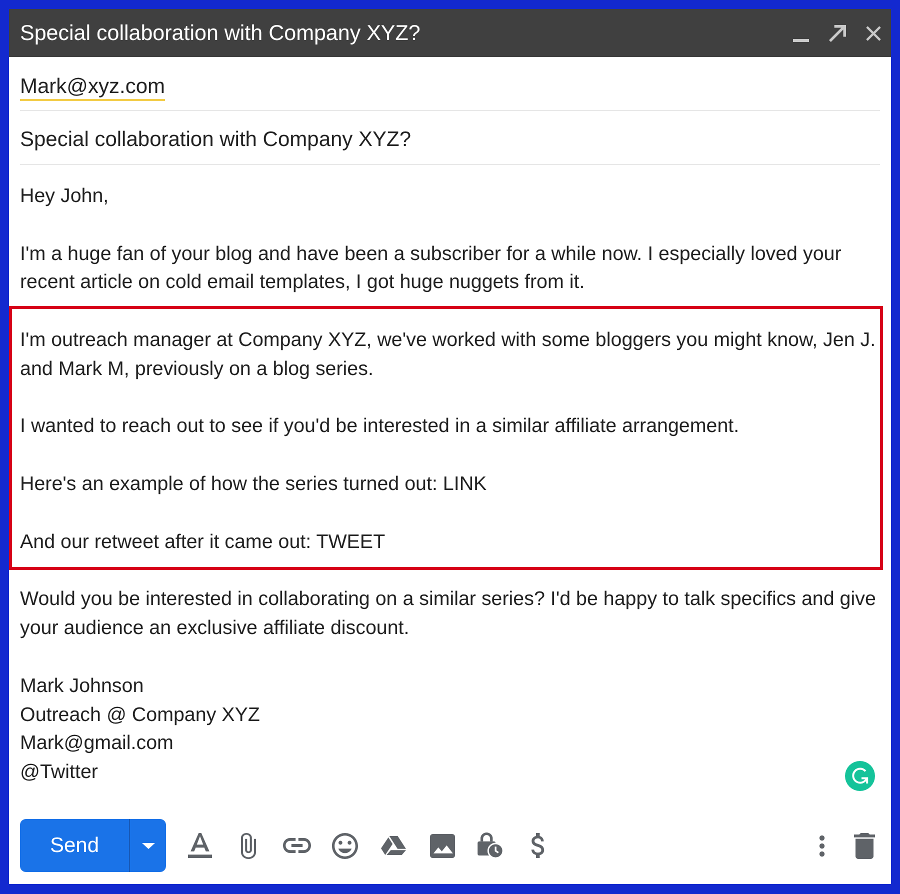  I want to click on link-icon, so click(296, 845).